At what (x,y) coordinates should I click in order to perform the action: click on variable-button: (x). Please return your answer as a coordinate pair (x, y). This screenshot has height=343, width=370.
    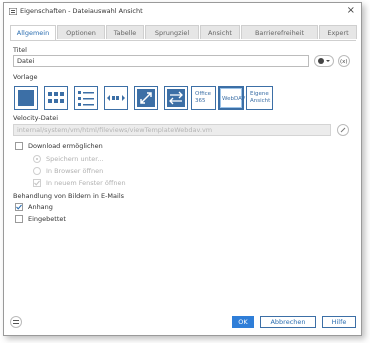
    Looking at the image, I should click on (344, 61).